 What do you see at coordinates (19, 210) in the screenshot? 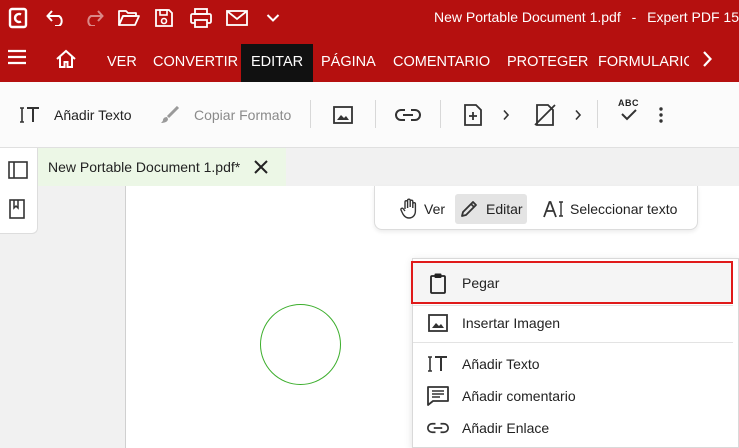
I see `bookmark-icon` at bounding box center [19, 210].